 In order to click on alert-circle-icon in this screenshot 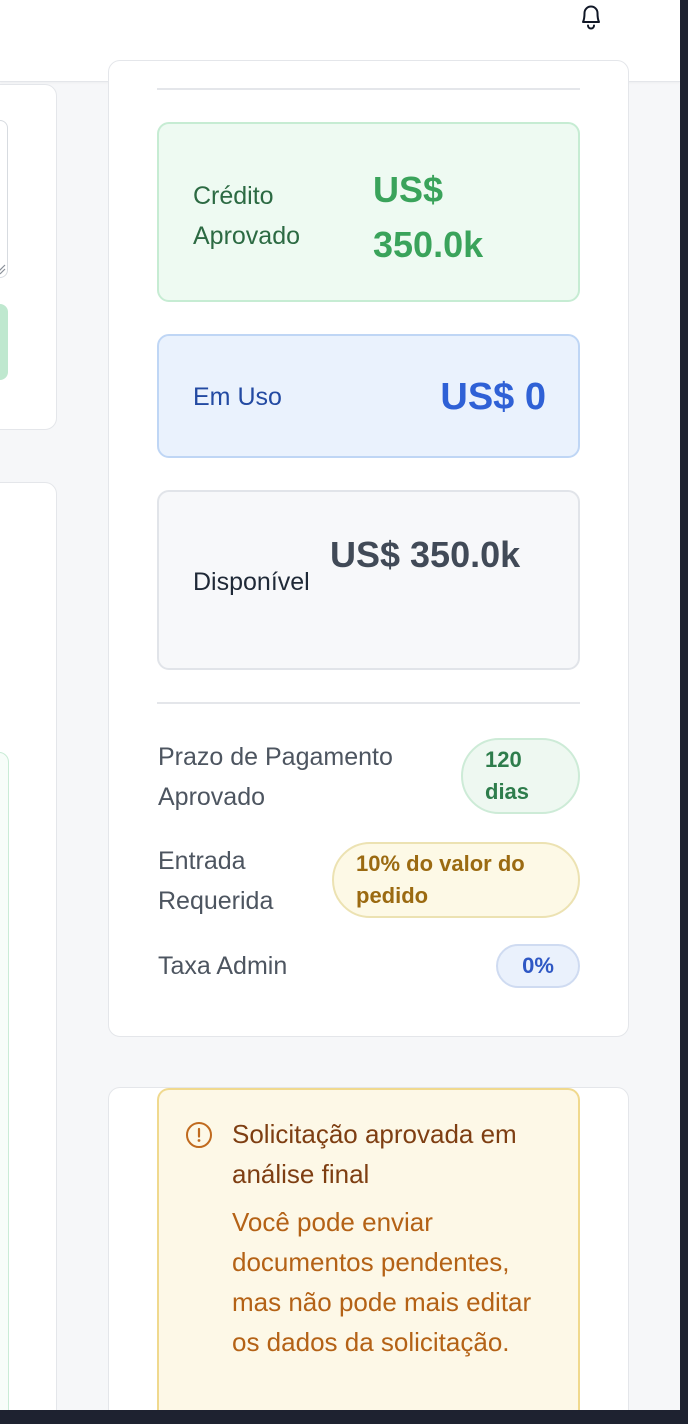, I will do `click(199, 1135)`.